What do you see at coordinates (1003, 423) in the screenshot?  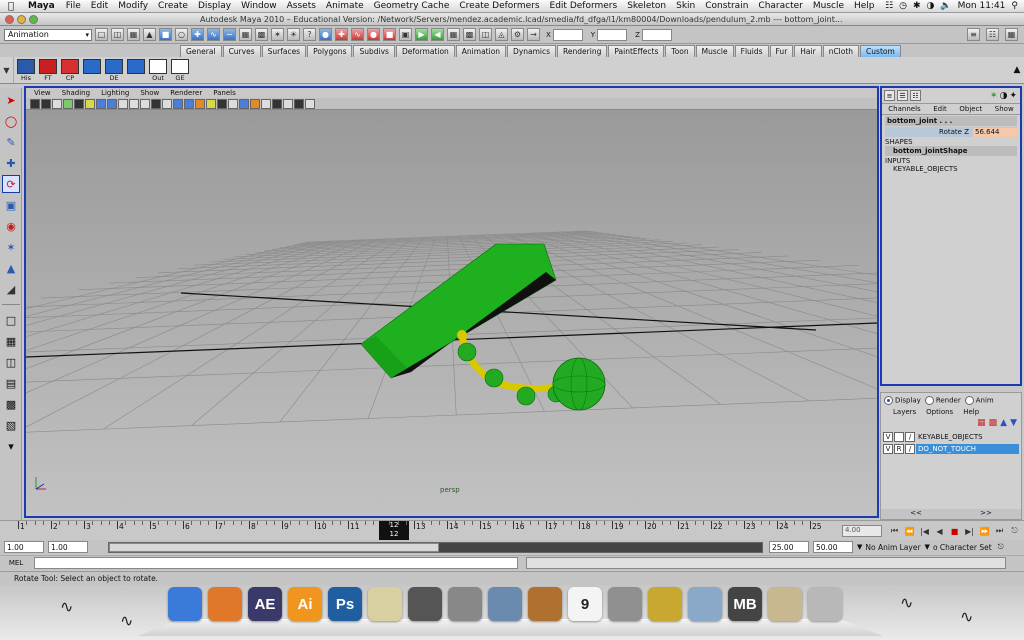 I see `layer-move-up-icon: ▲` at bounding box center [1003, 423].